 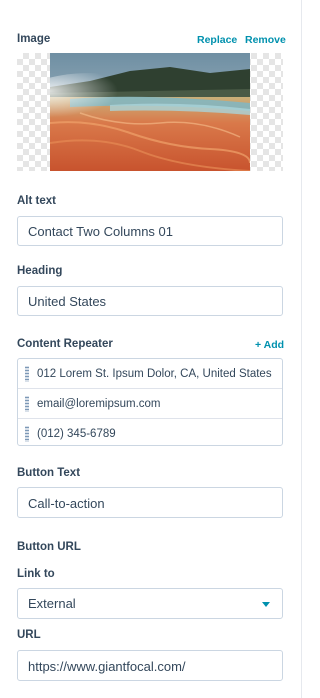 I want to click on url-input: https://www.giantfocal.com/, so click(x=150, y=665).